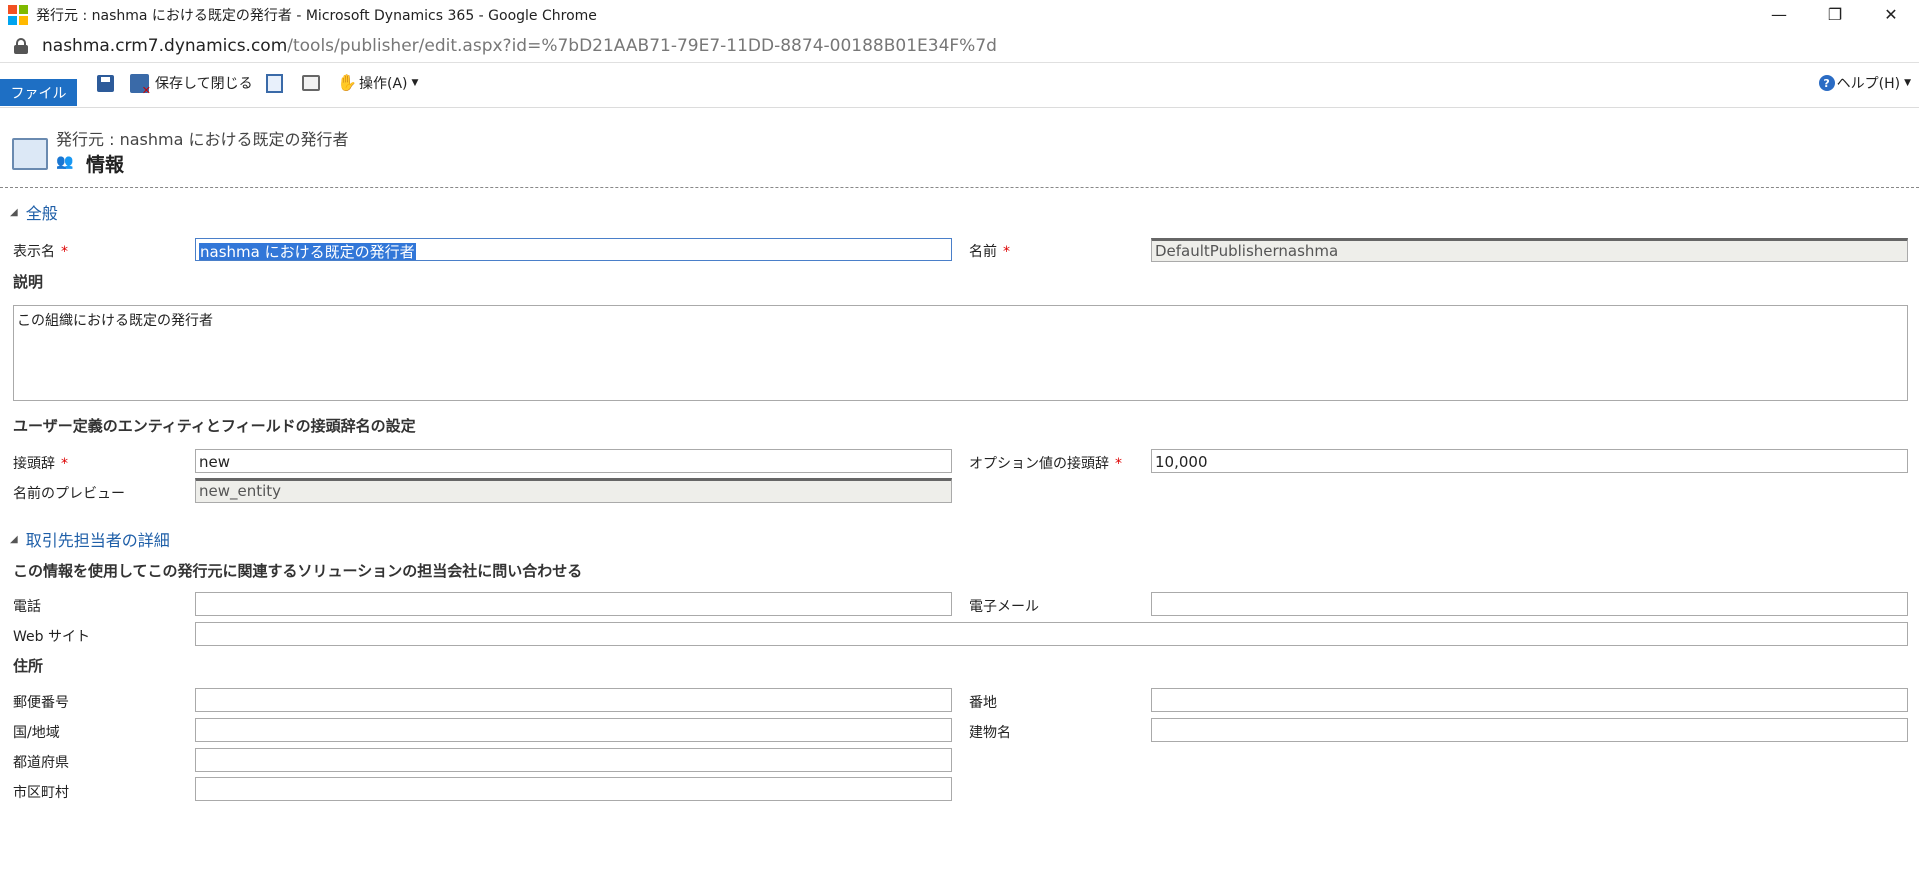 This screenshot has height=877, width=1919. I want to click on building-label: 建物名, so click(990, 733).